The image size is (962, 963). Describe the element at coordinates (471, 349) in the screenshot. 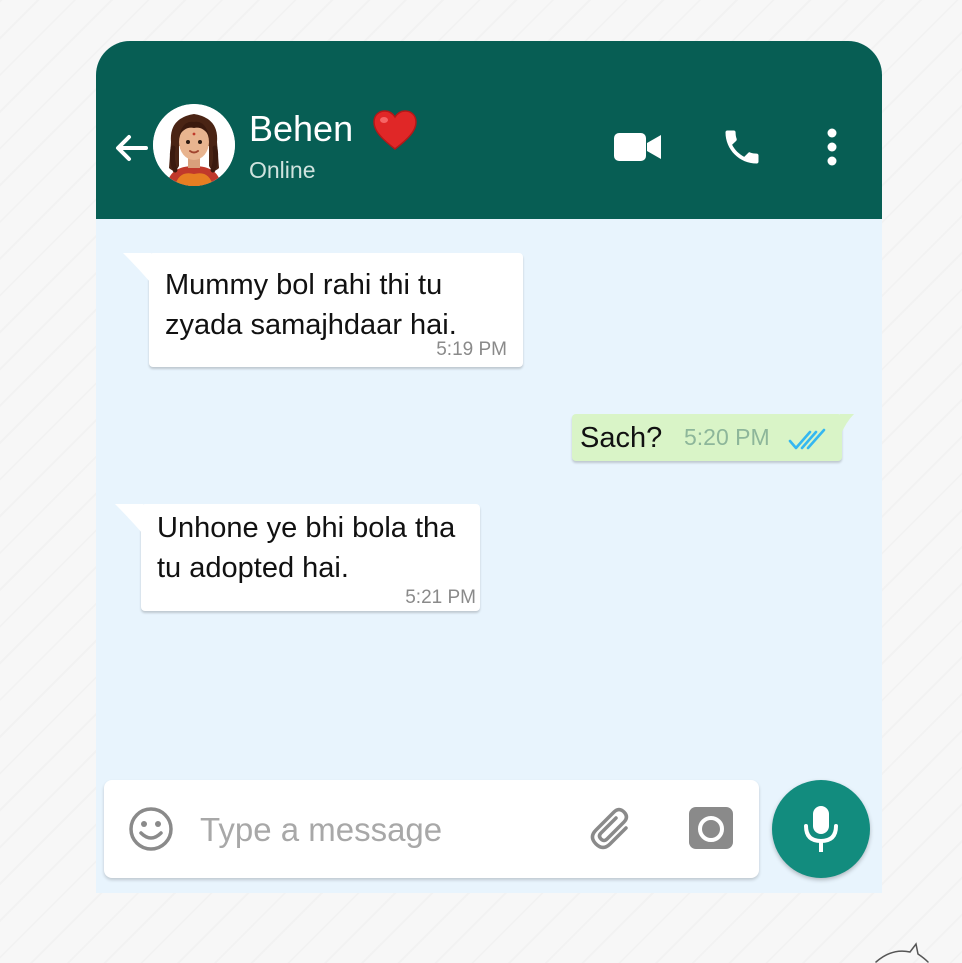

I see `message-time: 5:19 PM` at that location.